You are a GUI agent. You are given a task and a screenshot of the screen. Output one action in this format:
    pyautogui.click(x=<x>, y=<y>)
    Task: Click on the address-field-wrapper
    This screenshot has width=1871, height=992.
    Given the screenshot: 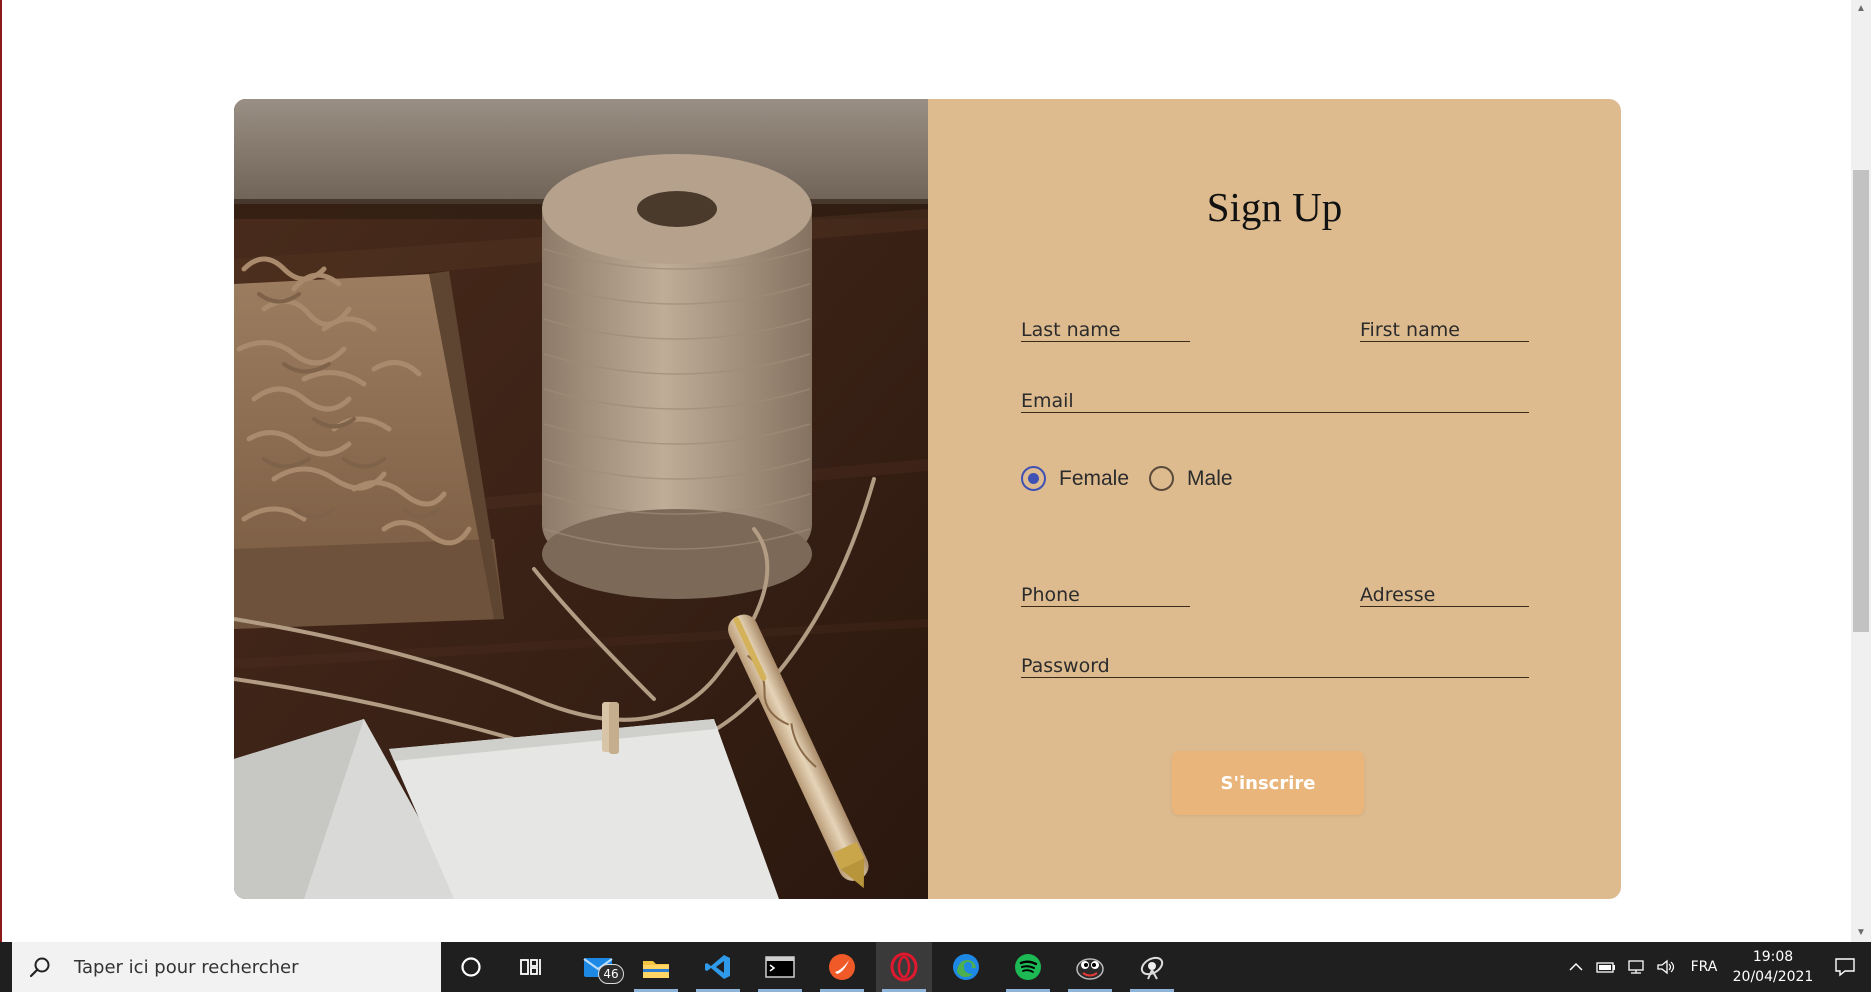 What is the action you would take?
    pyautogui.click(x=1444, y=592)
    